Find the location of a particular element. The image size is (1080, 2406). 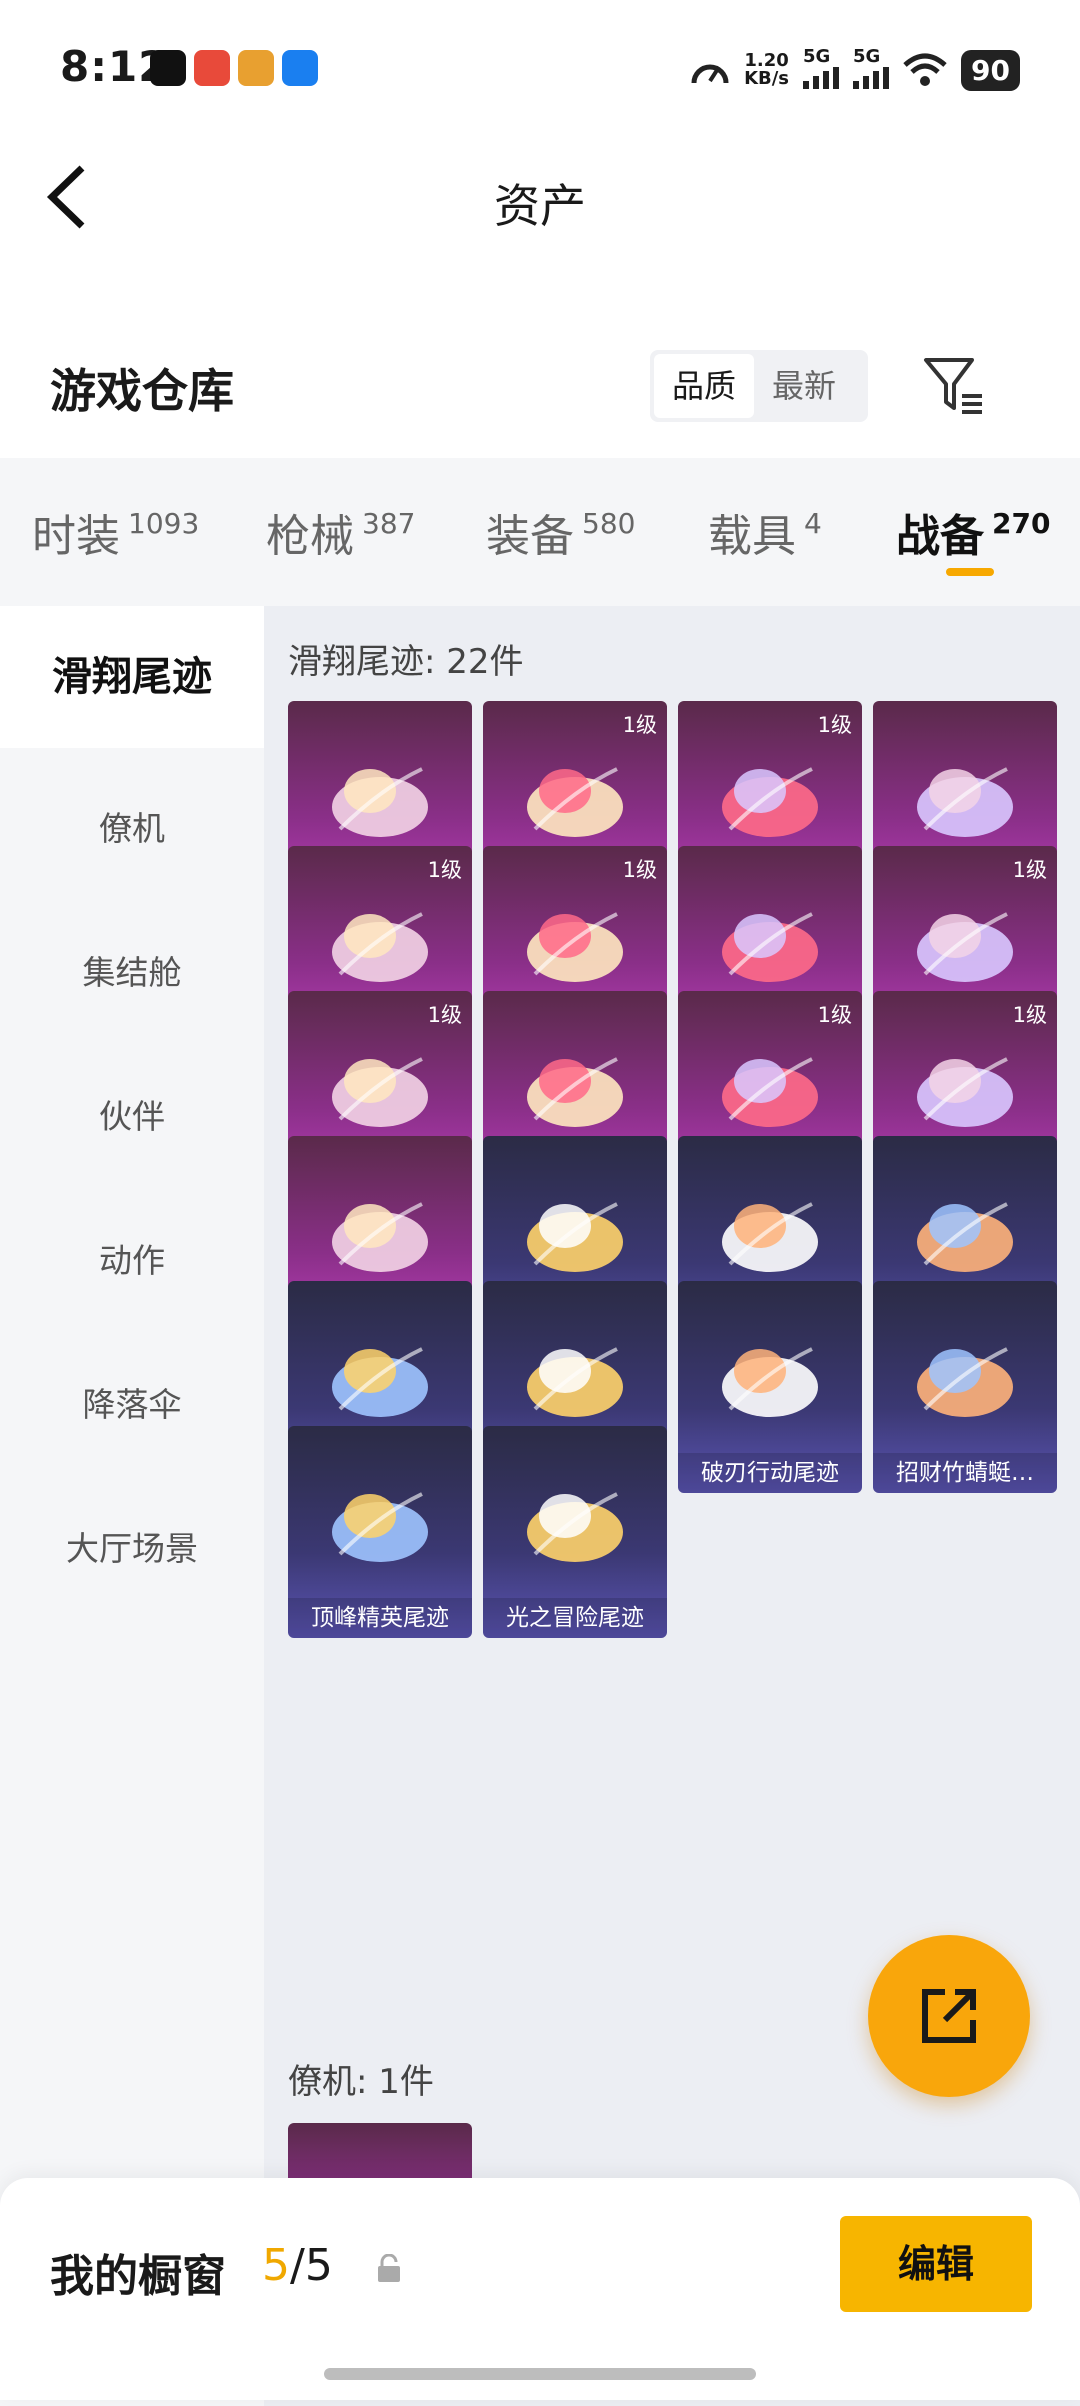

share-icon is located at coordinates (949, 2016).